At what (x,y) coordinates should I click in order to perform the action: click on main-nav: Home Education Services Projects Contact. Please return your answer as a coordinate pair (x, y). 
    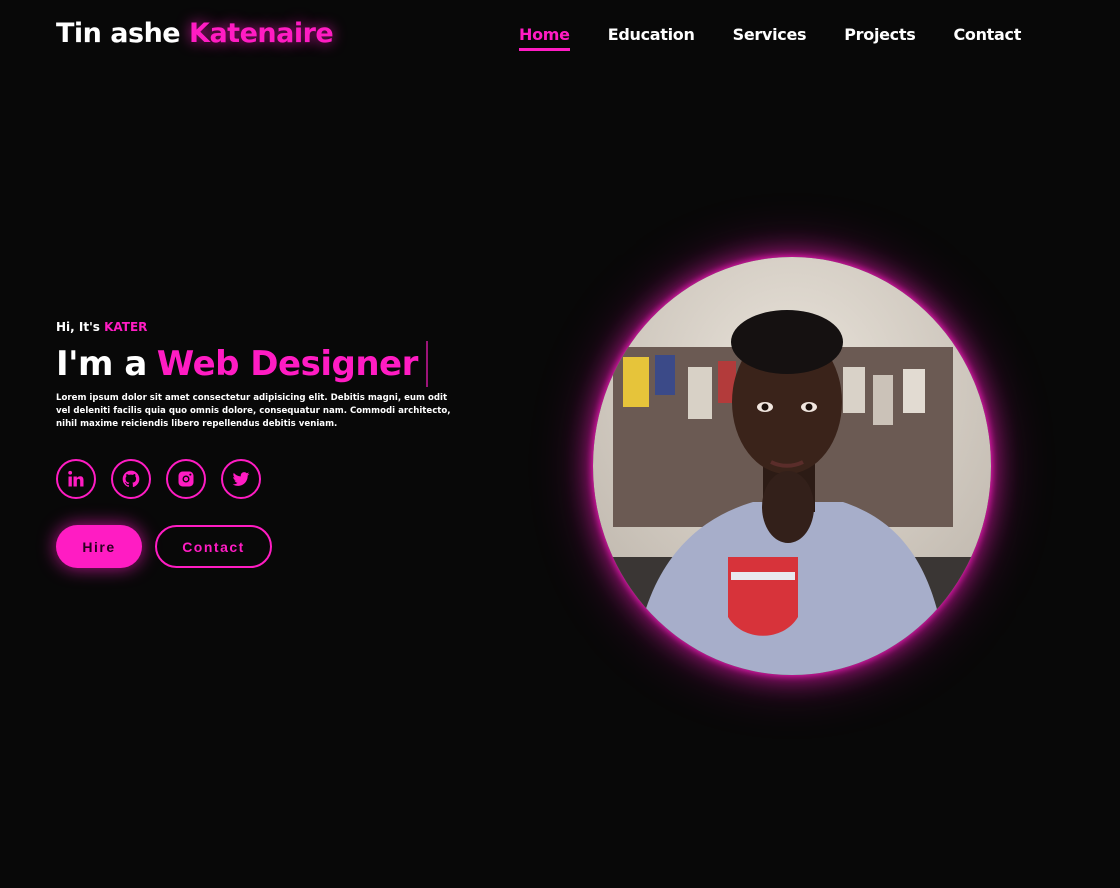
    Looking at the image, I should click on (789, 38).